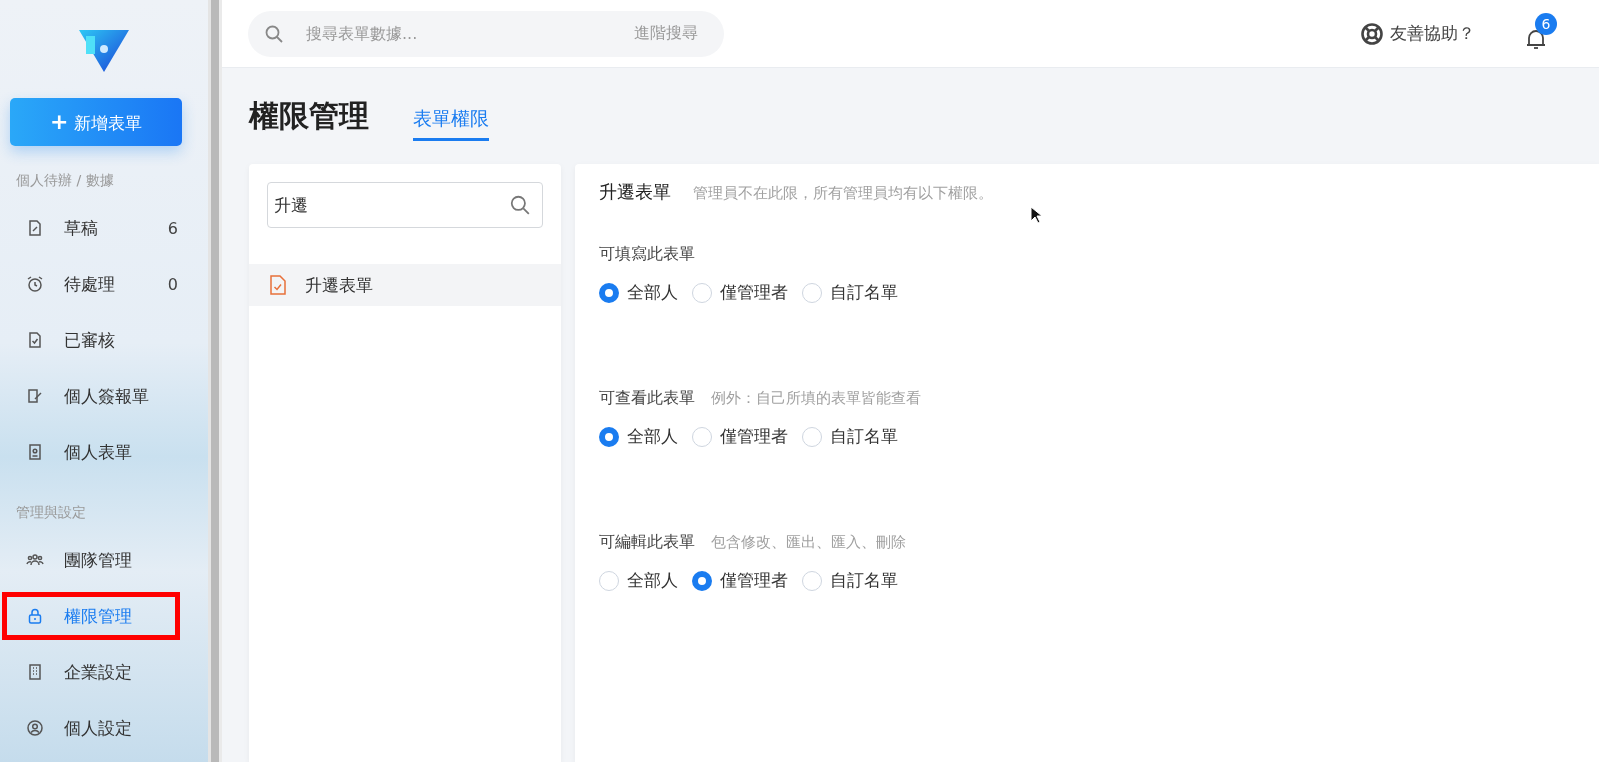 Image resolution: width=1599 pixels, height=762 pixels. I want to click on help-link: 友善協助？, so click(1417, 33).